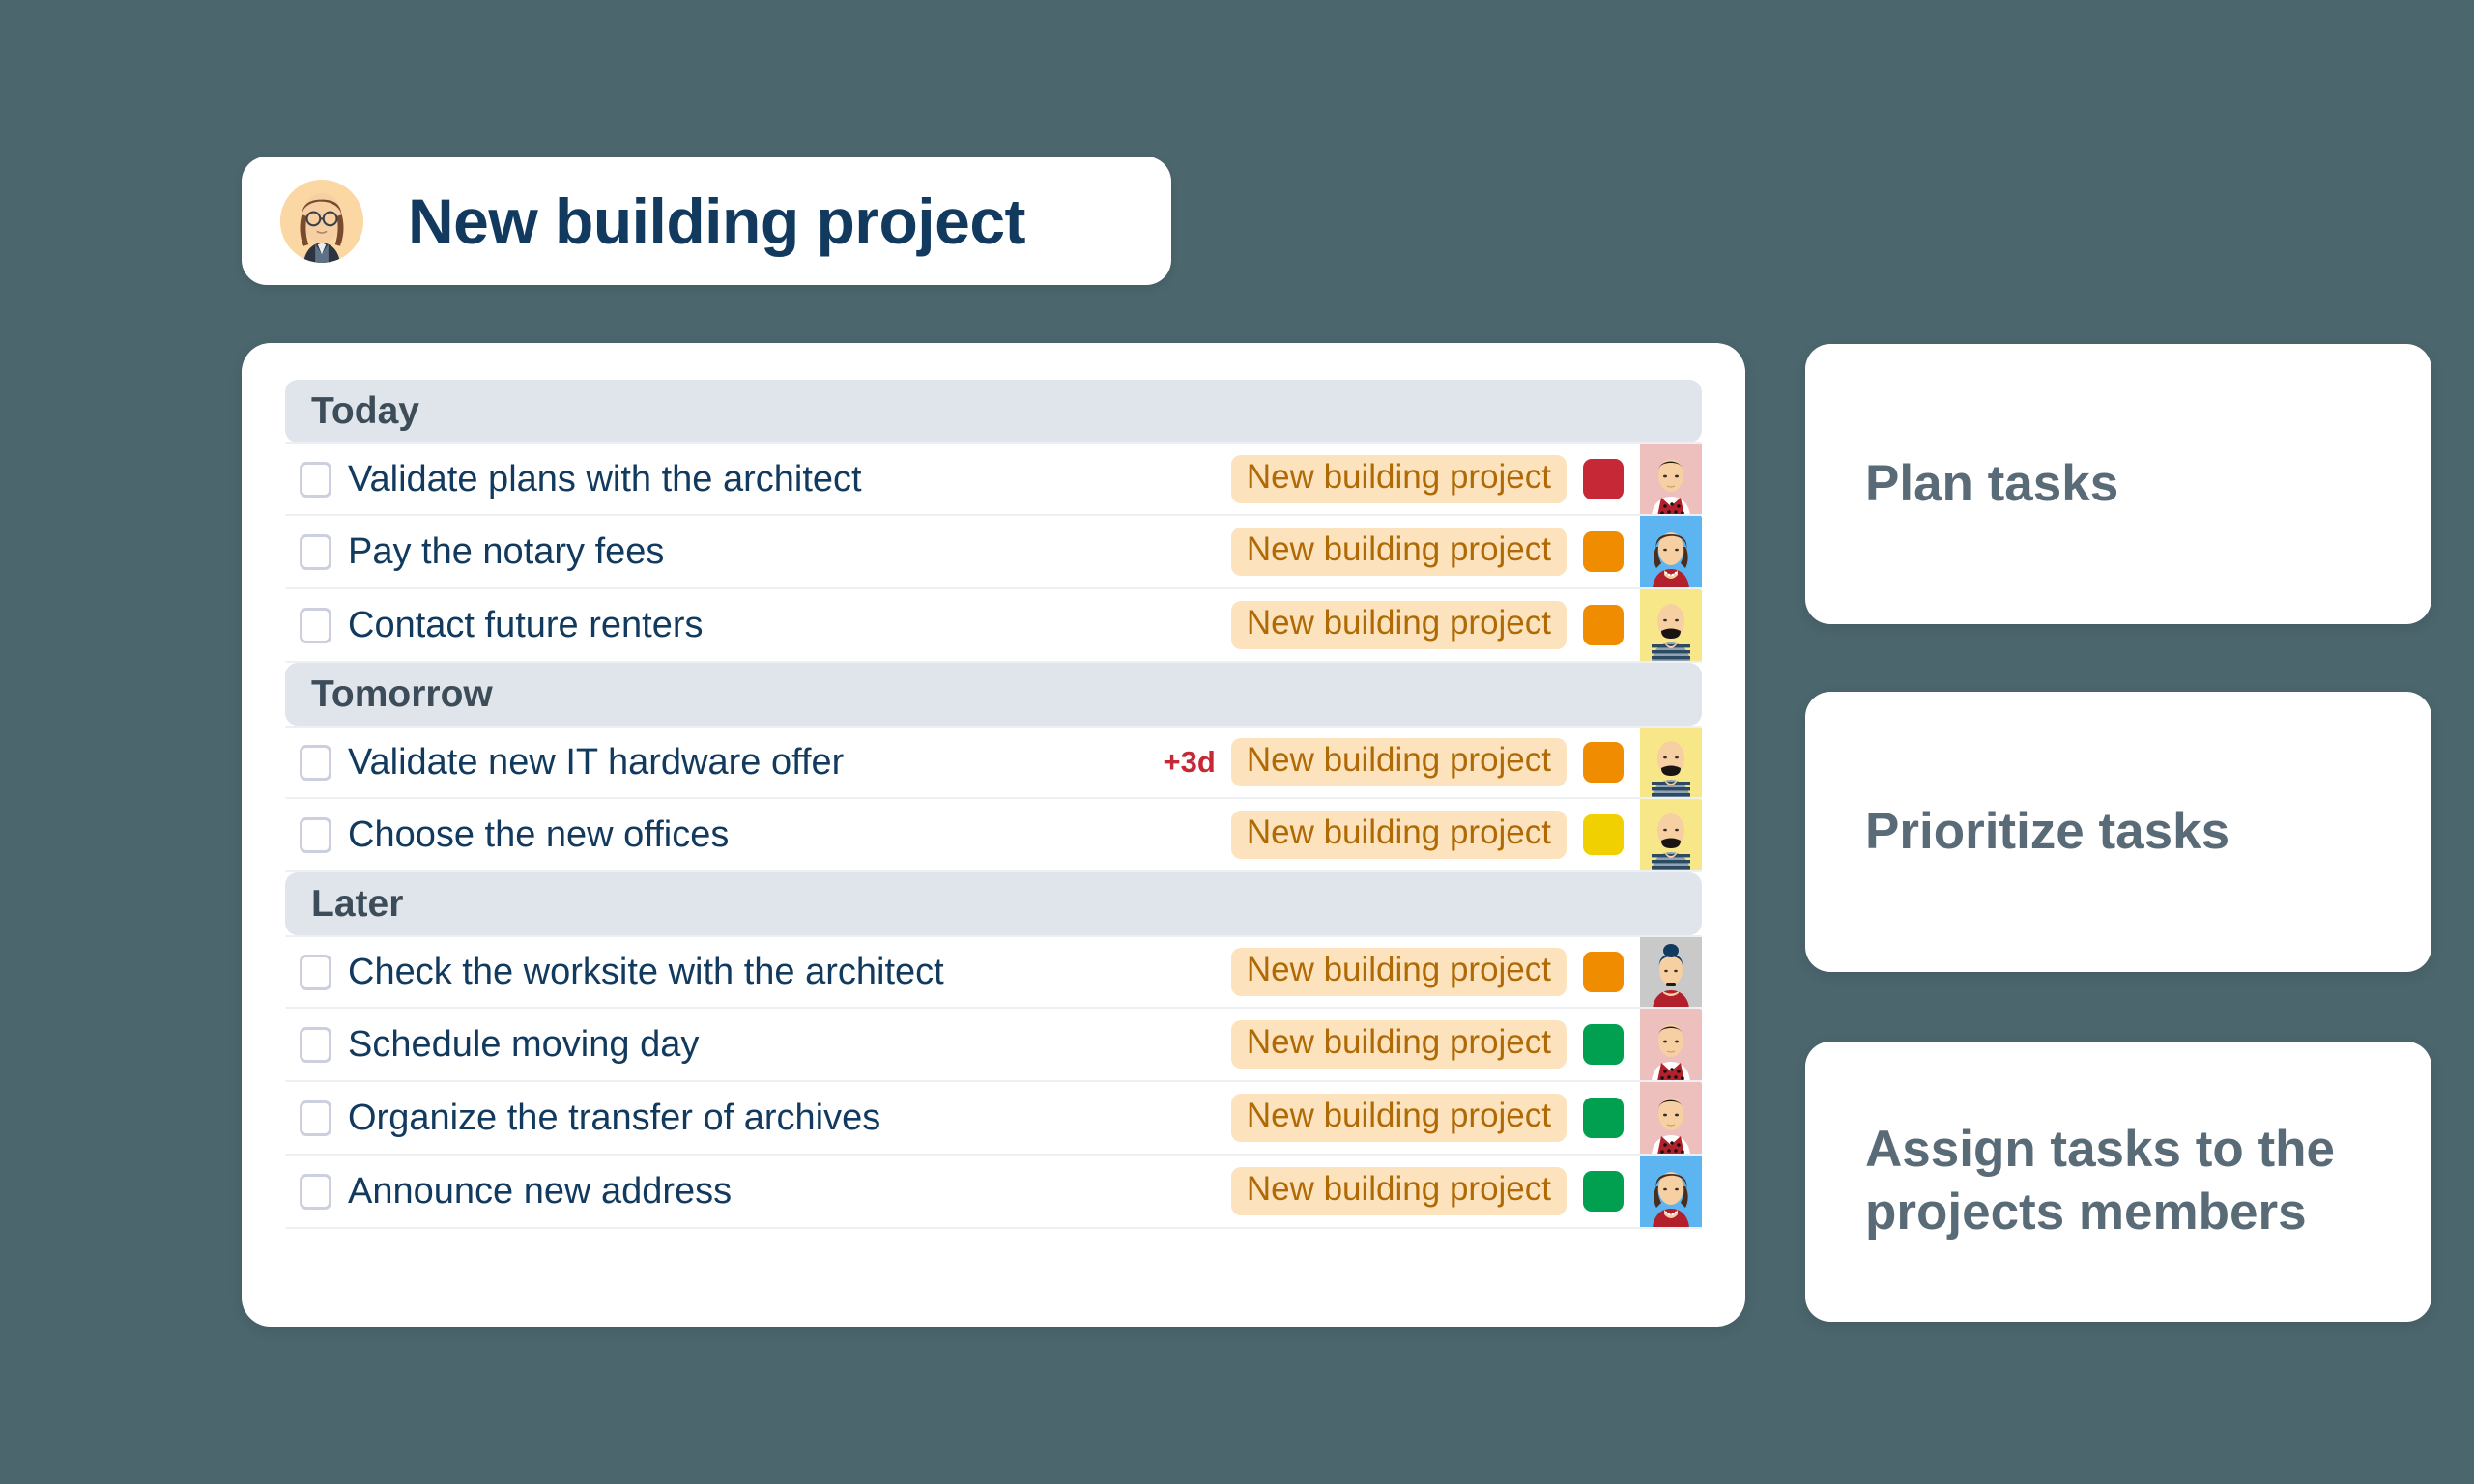 The image size is (2474, 1484). What do you see at coordinates (365, 411) in the screenshot?
I see `task-group-label: Today` at bounding box center [365, 411].